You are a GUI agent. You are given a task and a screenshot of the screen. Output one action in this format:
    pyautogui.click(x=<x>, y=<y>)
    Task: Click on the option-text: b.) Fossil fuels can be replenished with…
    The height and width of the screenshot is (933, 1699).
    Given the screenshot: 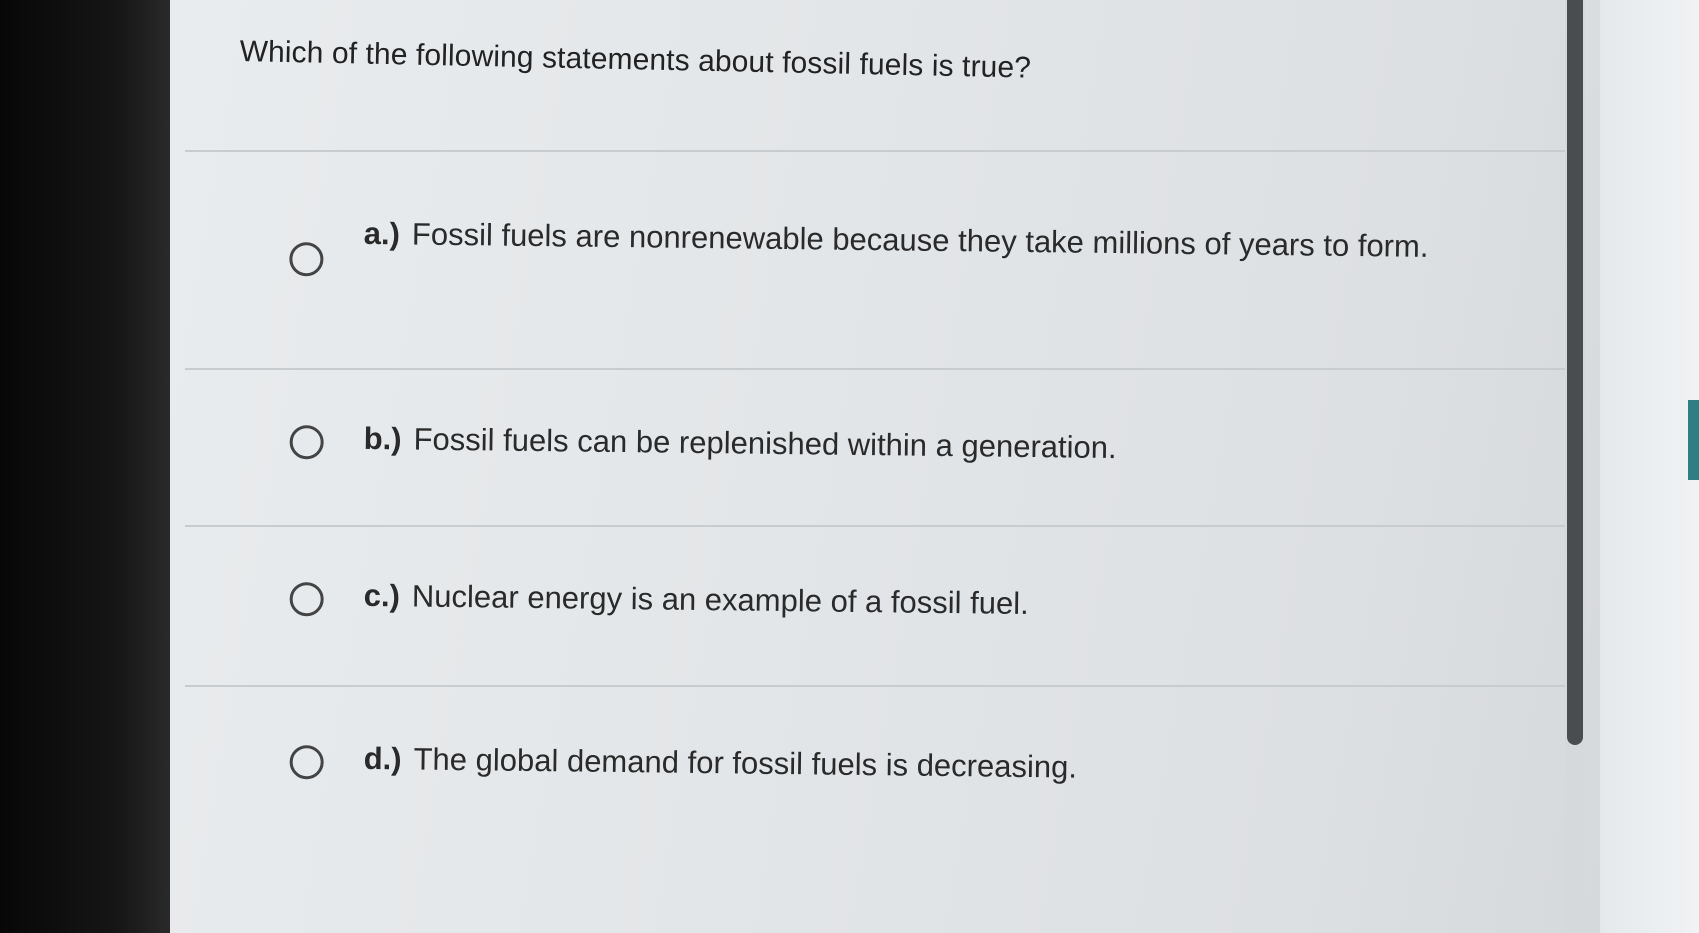 What is the action you would take?
    pyautogui.click(x=740, y=443)
    